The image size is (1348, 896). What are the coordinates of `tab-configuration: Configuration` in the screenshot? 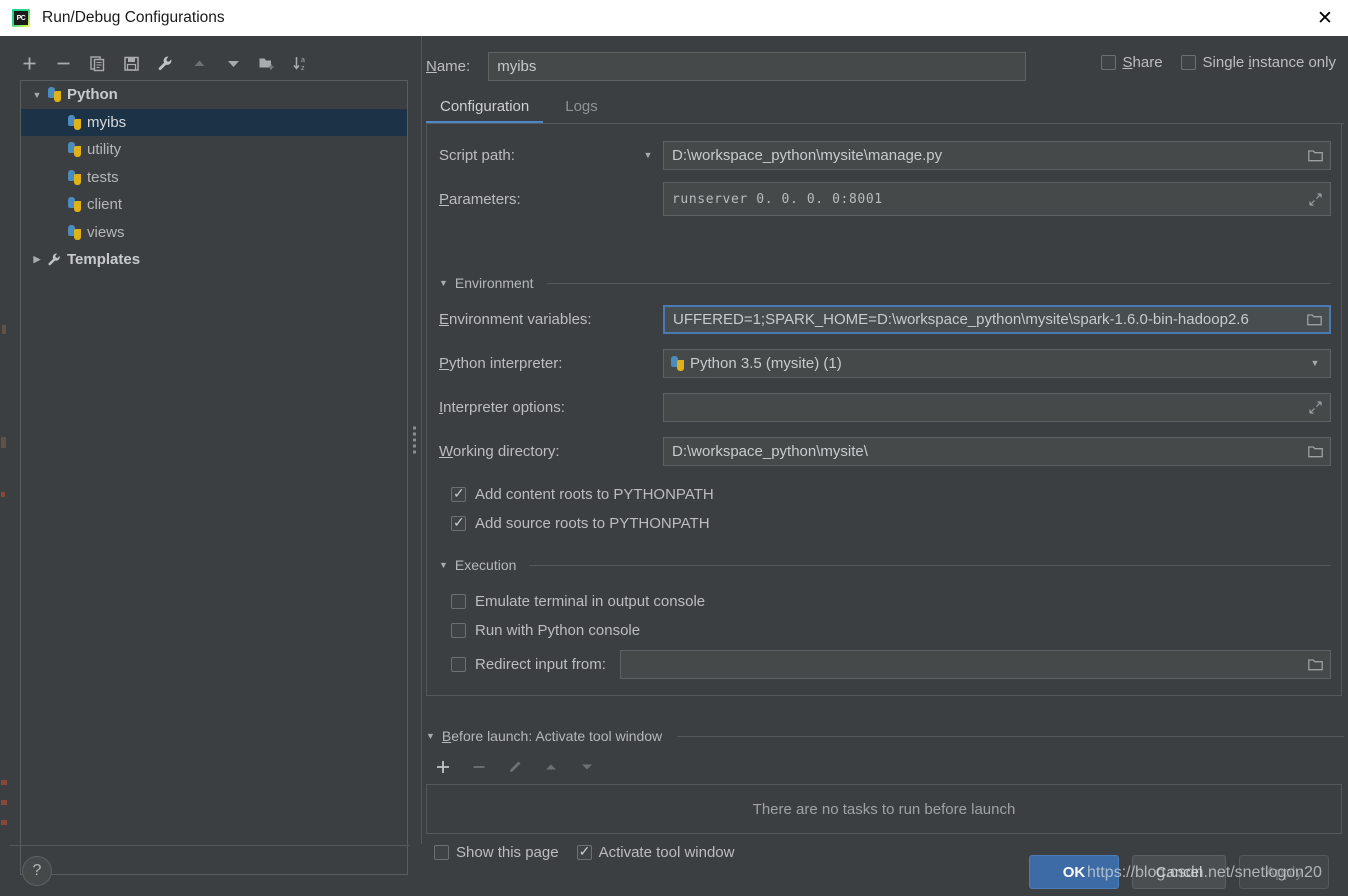 It's located at (485, 109).